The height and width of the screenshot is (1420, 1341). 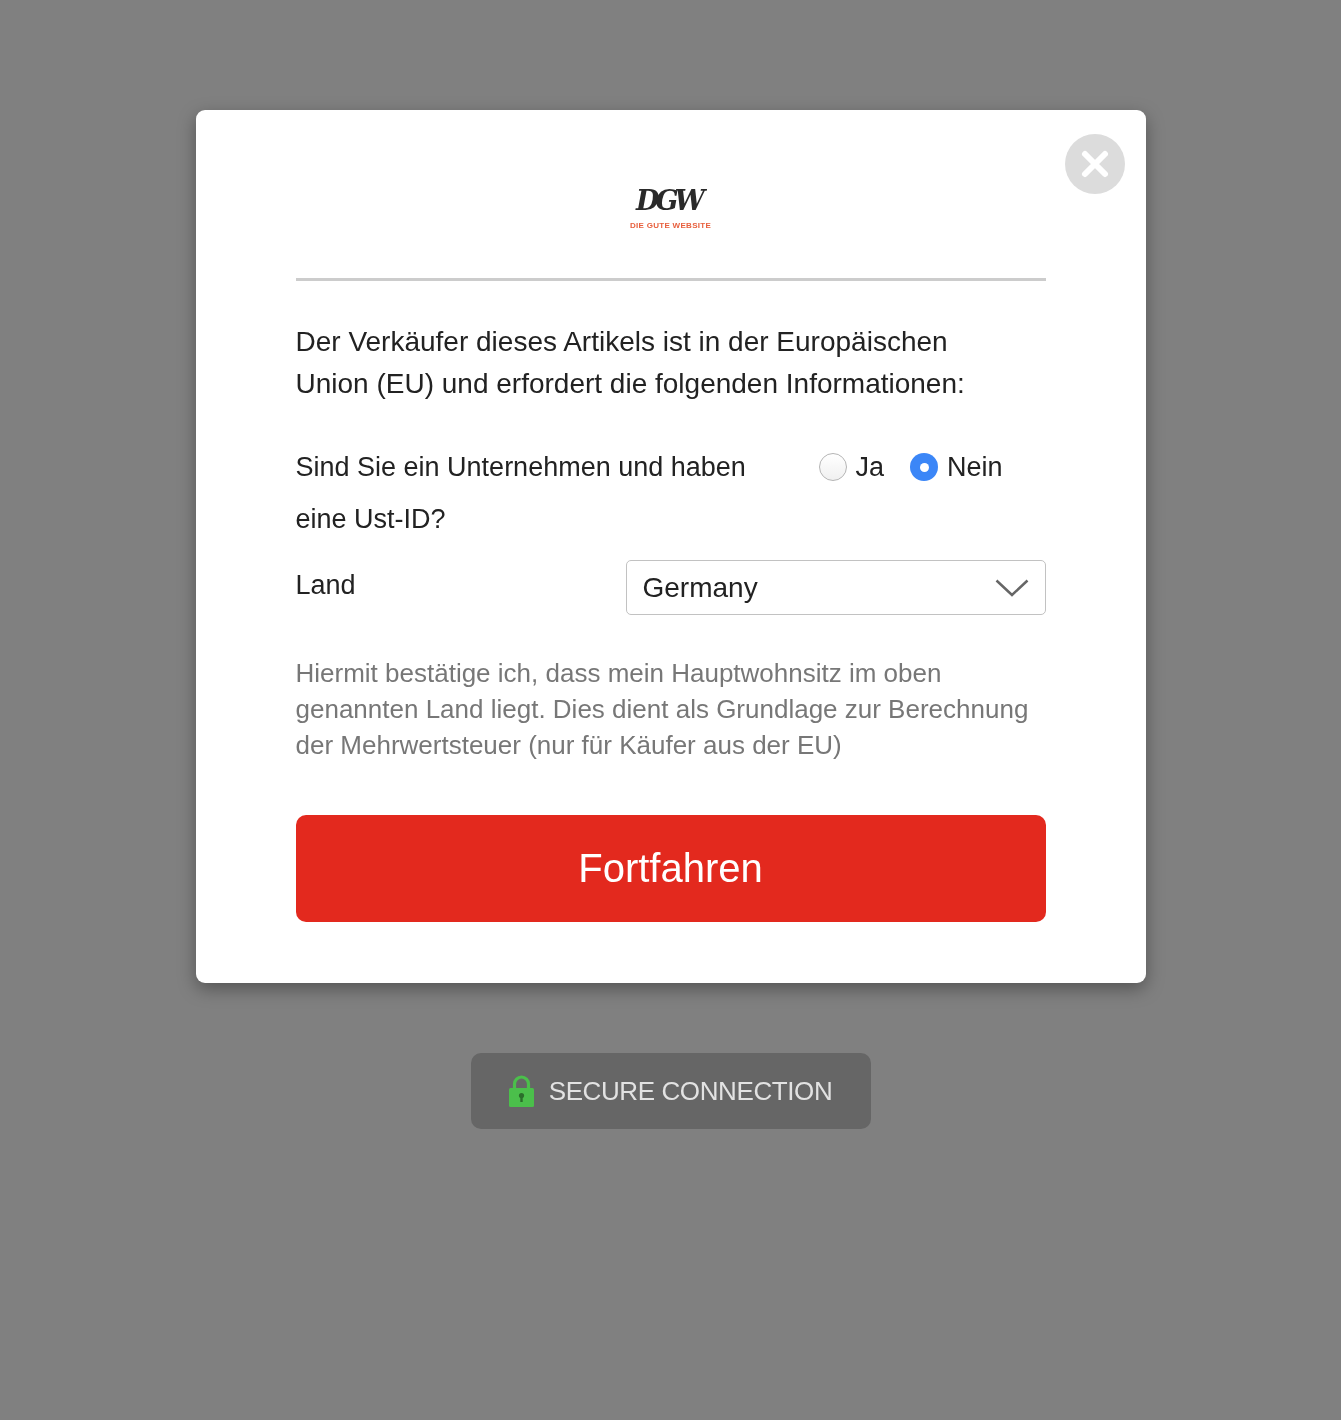 I want to click on lock-icon, so click(x=521, y=1091).